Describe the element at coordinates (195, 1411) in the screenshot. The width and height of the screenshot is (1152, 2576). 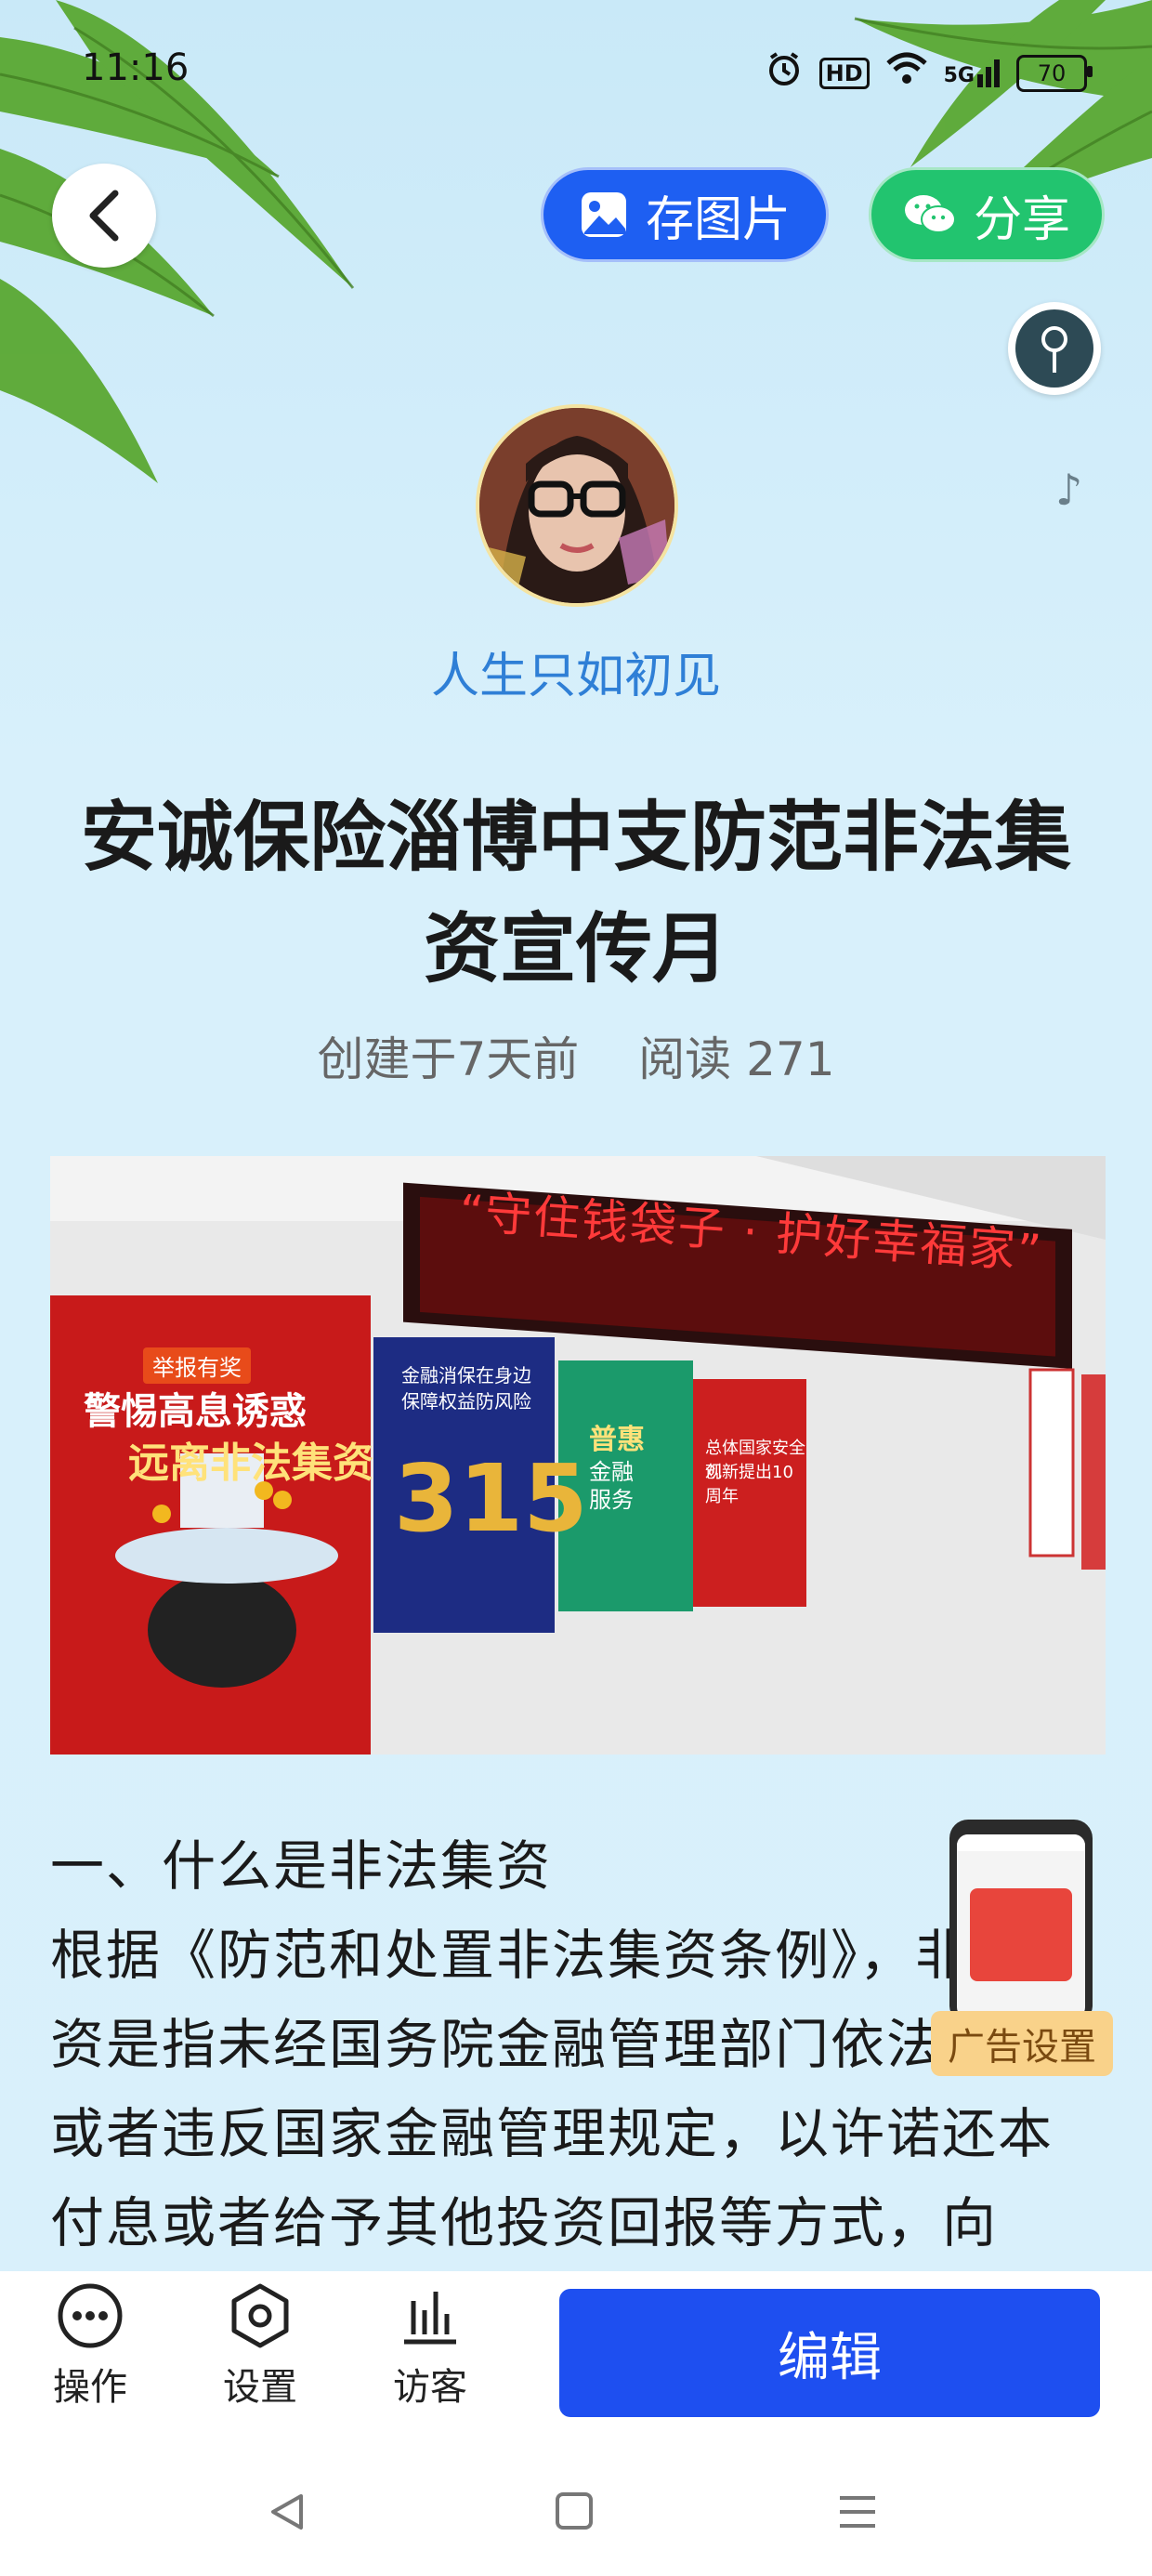
I see `poster-text: 警惕高息诱惑` at that location.